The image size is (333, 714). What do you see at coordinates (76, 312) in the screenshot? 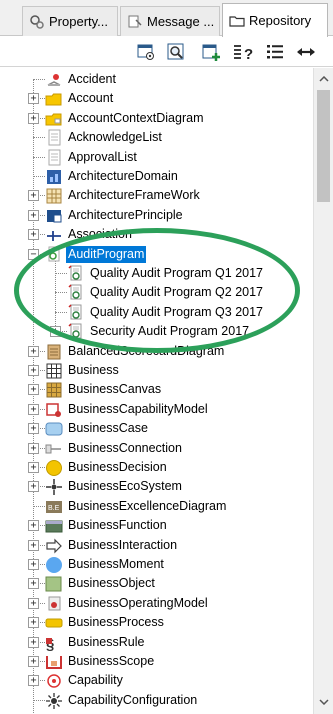
I see `audit-doc-icon` at bounding box center [76, 312].